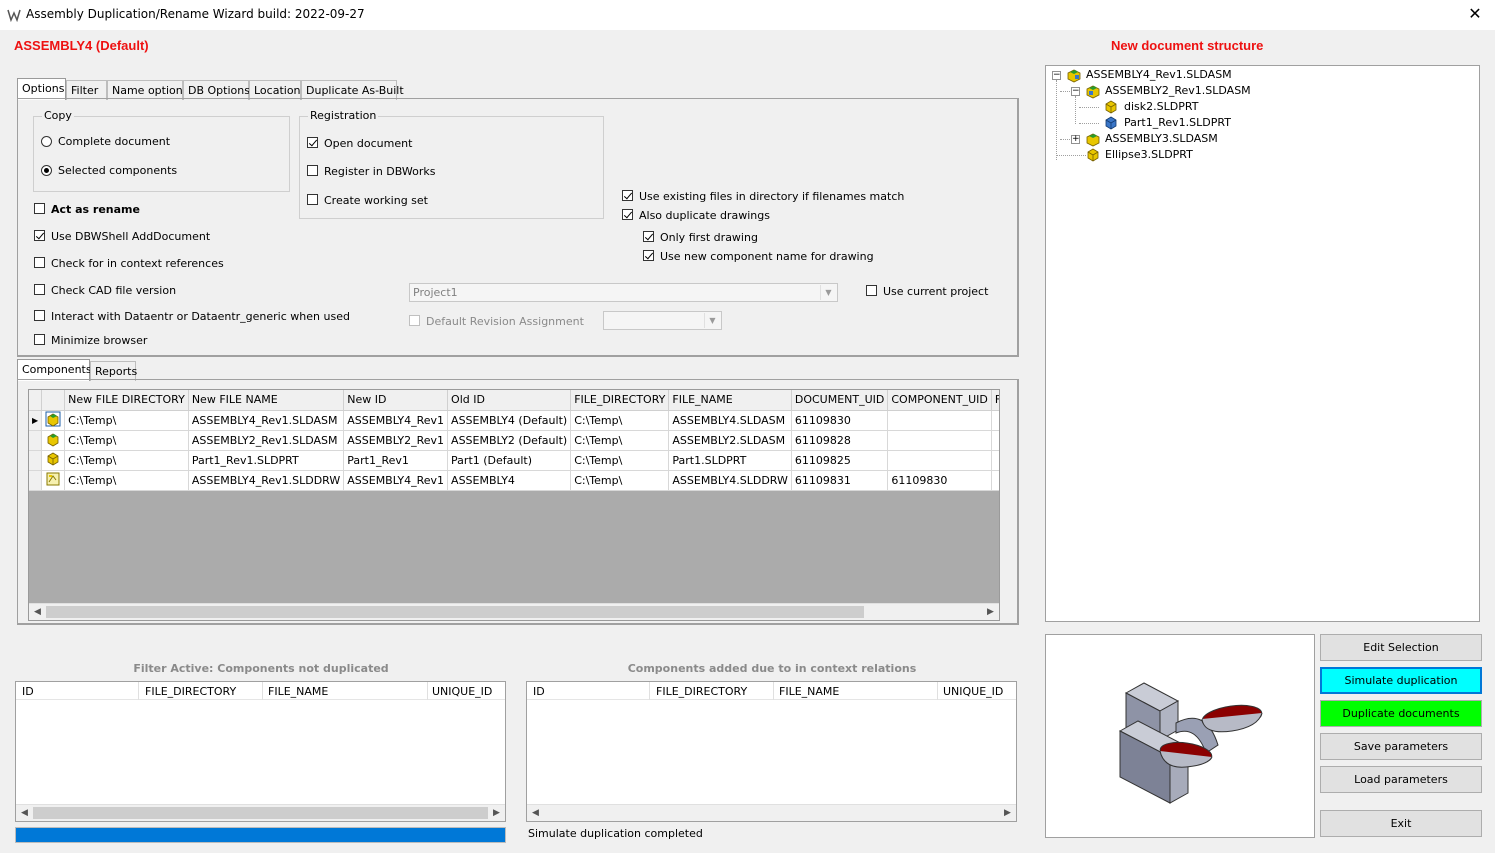  I want to click on use-existing-checkbox, so click(627, 195).